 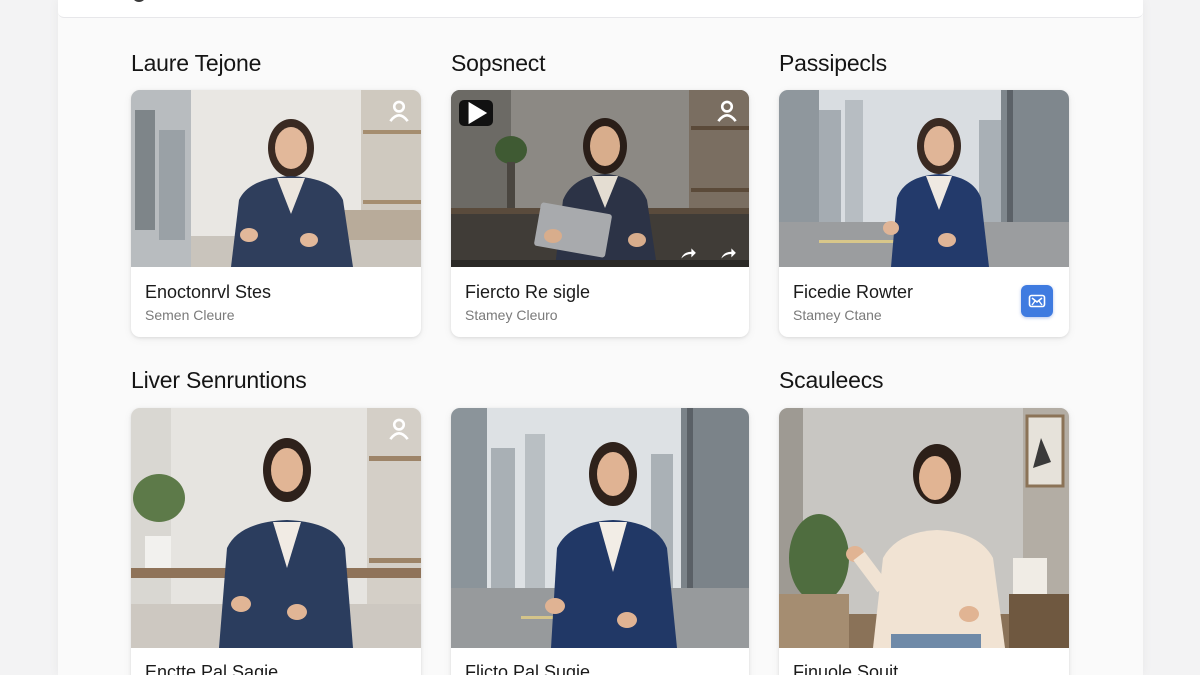 I want to click on card-subtitle: Stamey Cleuro, so click(x=511, y=315).